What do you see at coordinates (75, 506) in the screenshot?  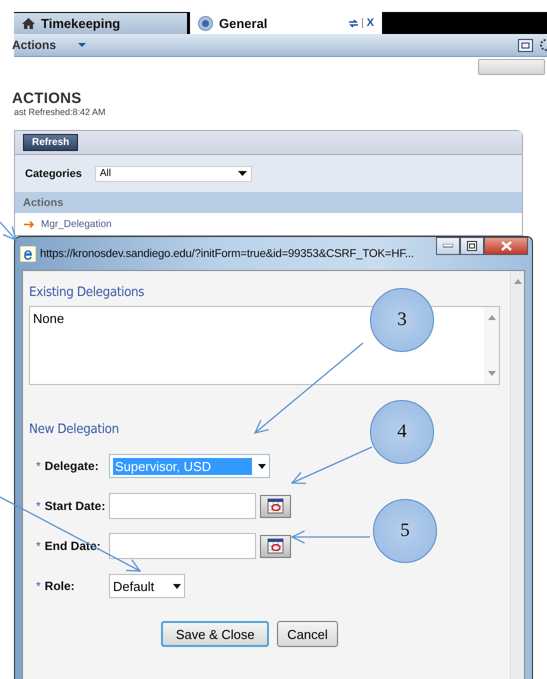 I see `field-label: Start Date:` at bounding box center [75, 506].